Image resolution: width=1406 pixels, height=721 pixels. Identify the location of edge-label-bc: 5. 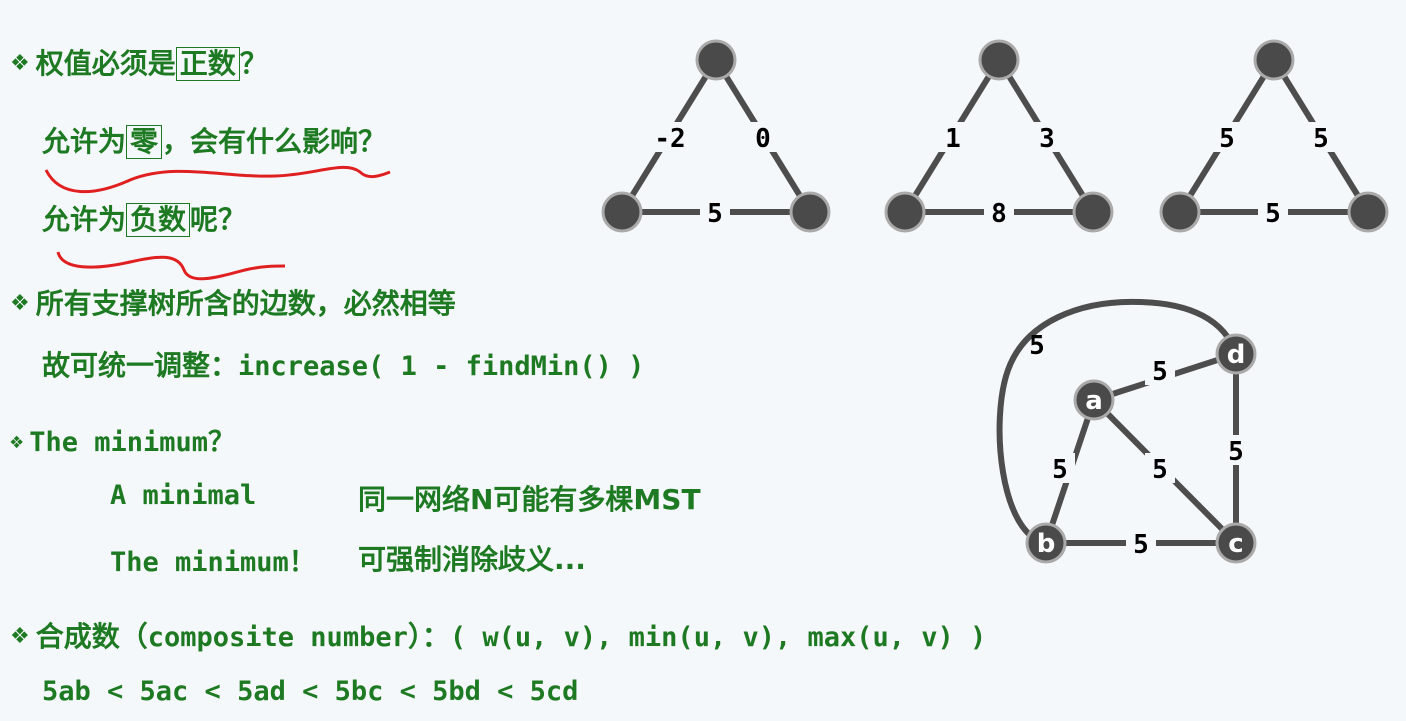
(1141, 545).